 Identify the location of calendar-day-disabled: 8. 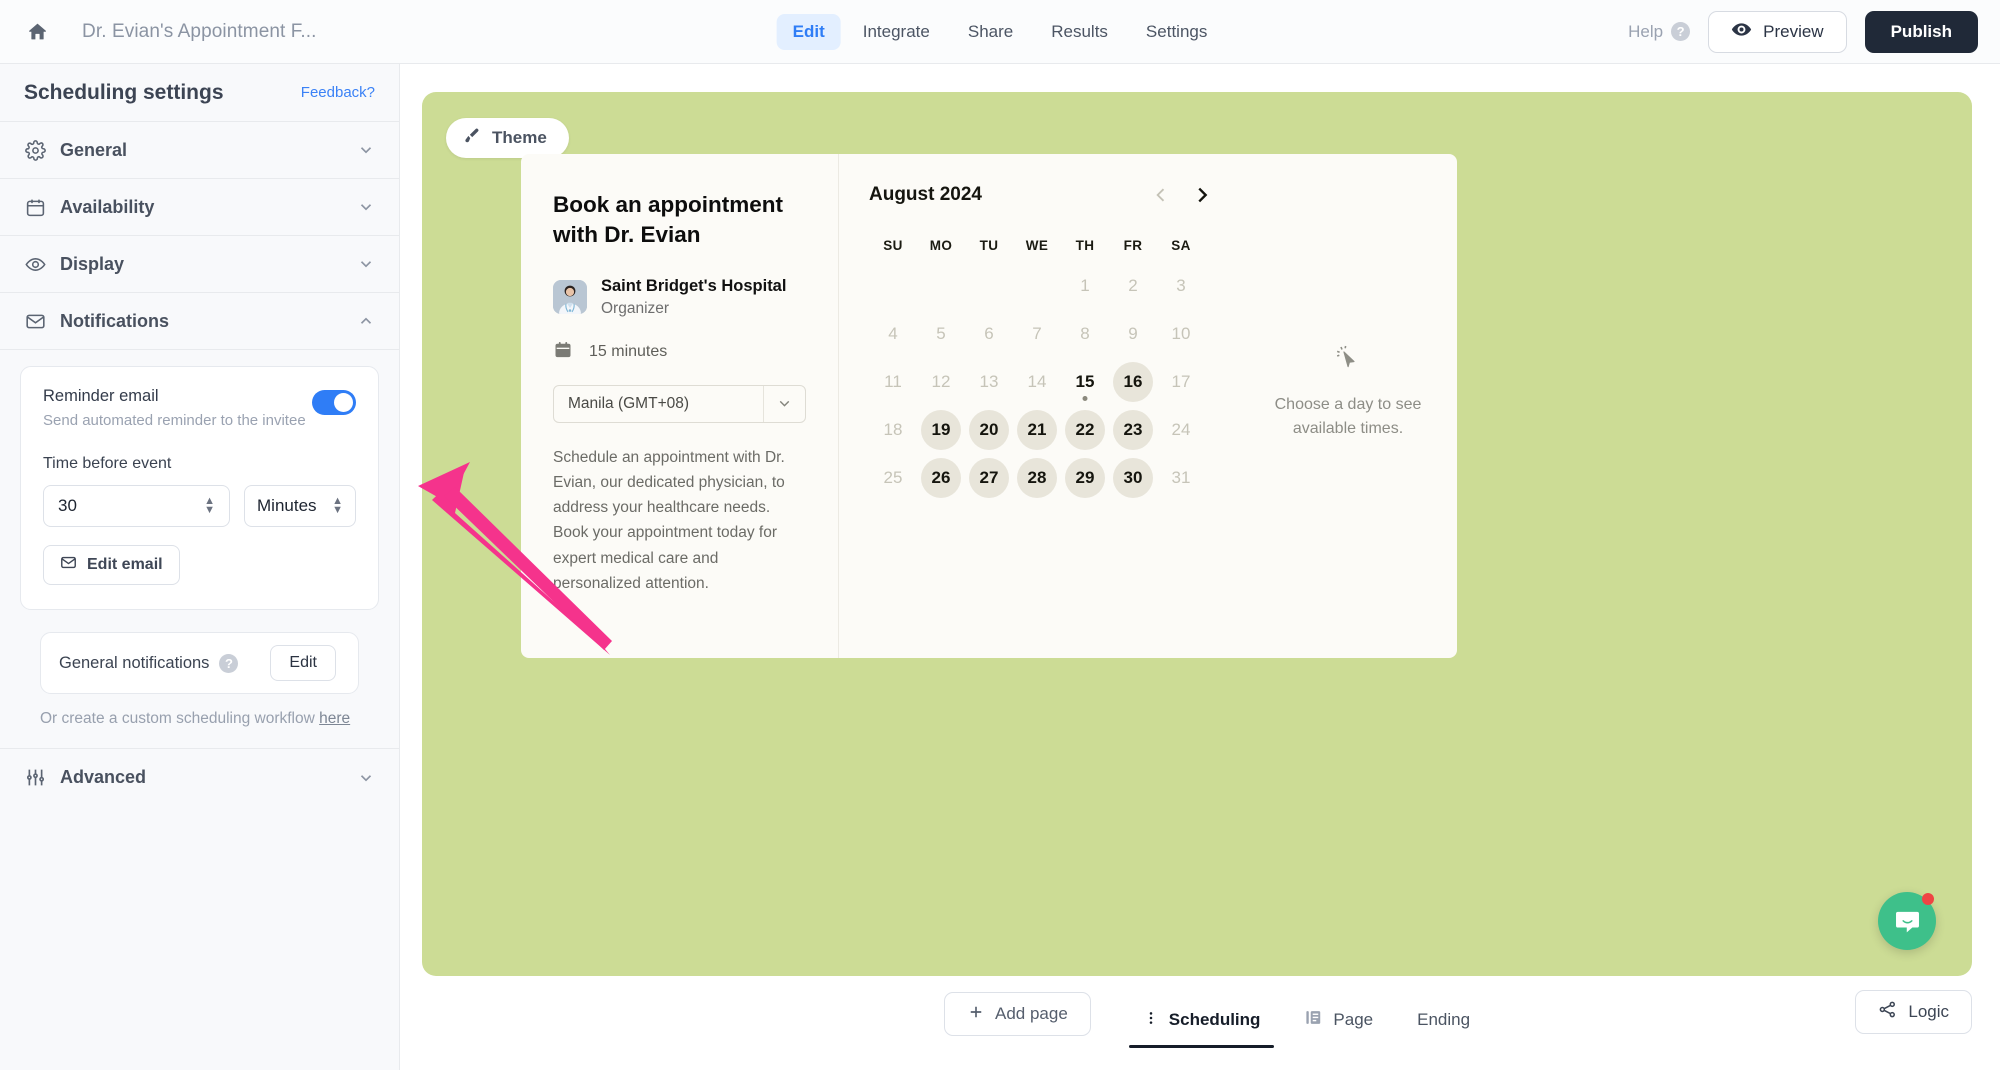
(1085, 334).